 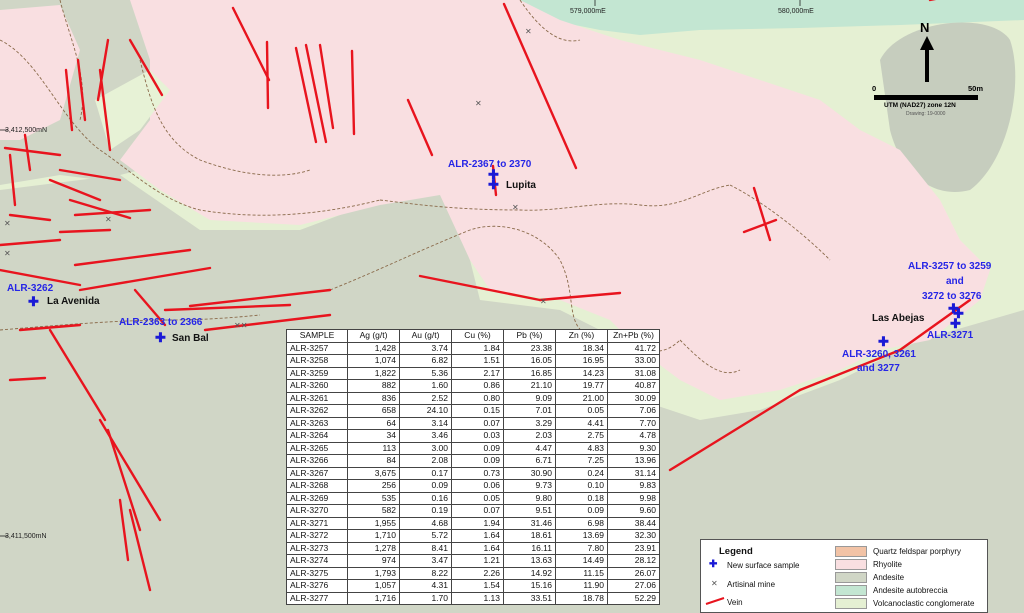 What do you see at coordinates (633, 386) in the screenshot?
I see `value-cell: 40.87` at bounding box center [633, 386].